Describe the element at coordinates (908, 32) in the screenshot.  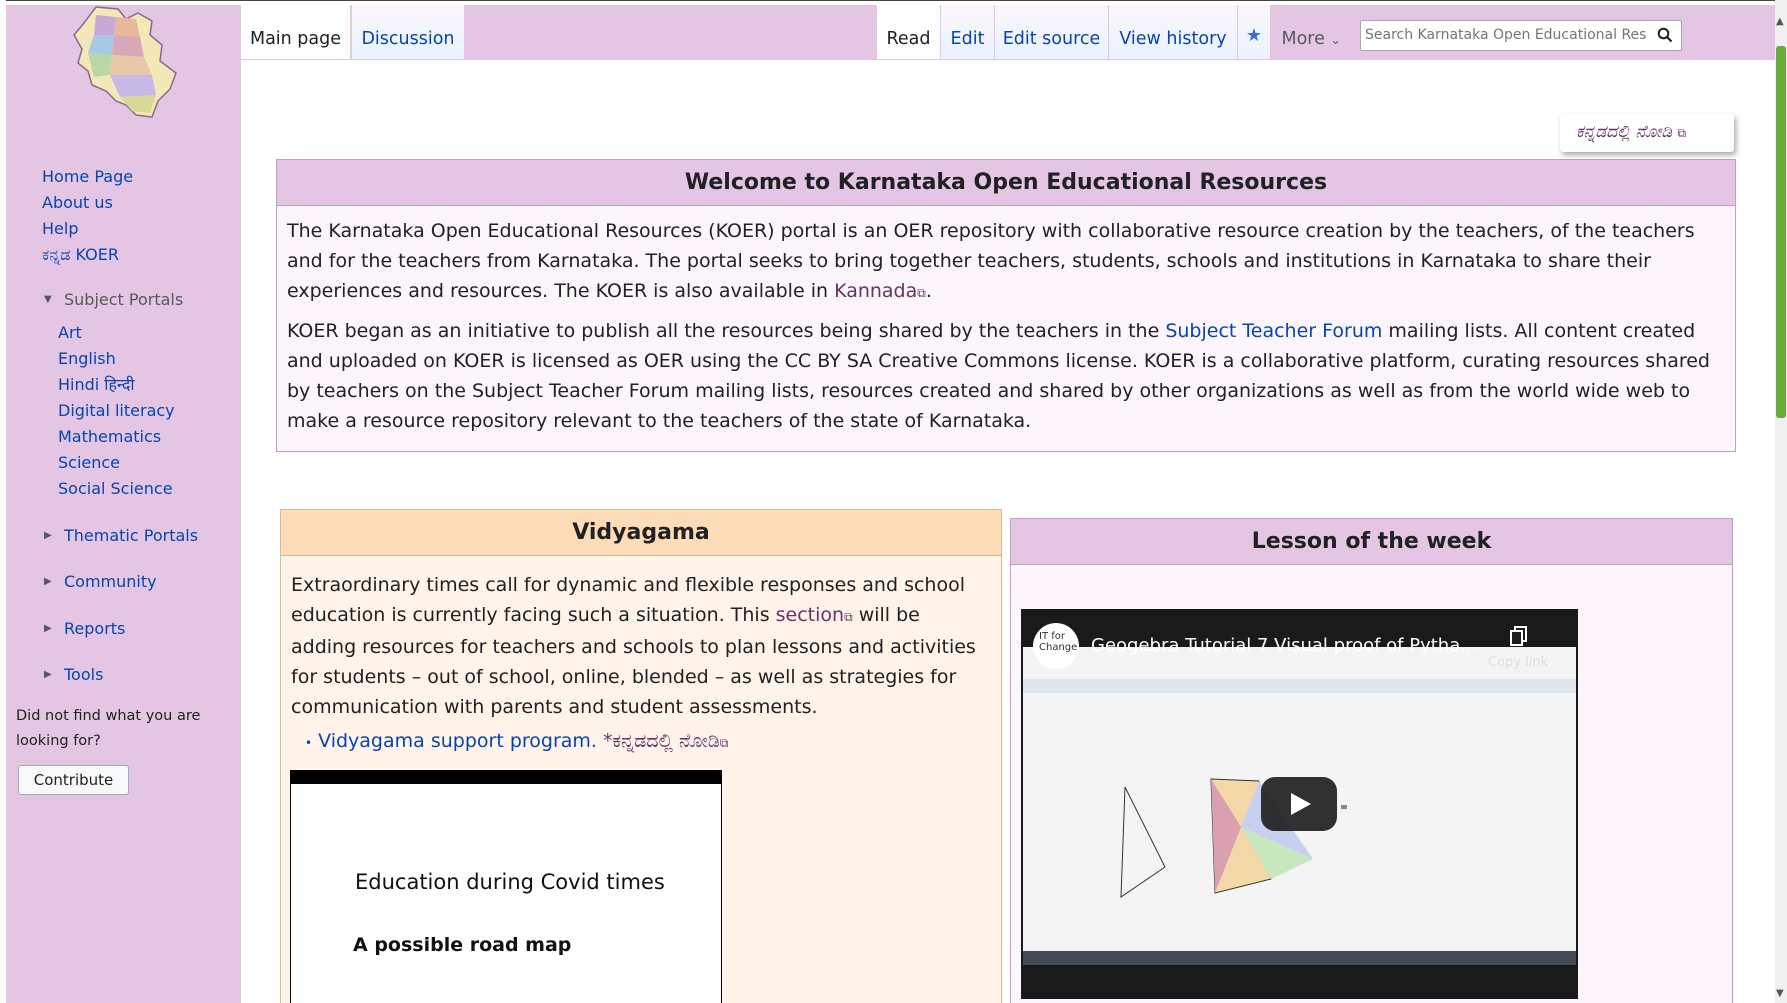
I see `tab-read: Read` at that location.